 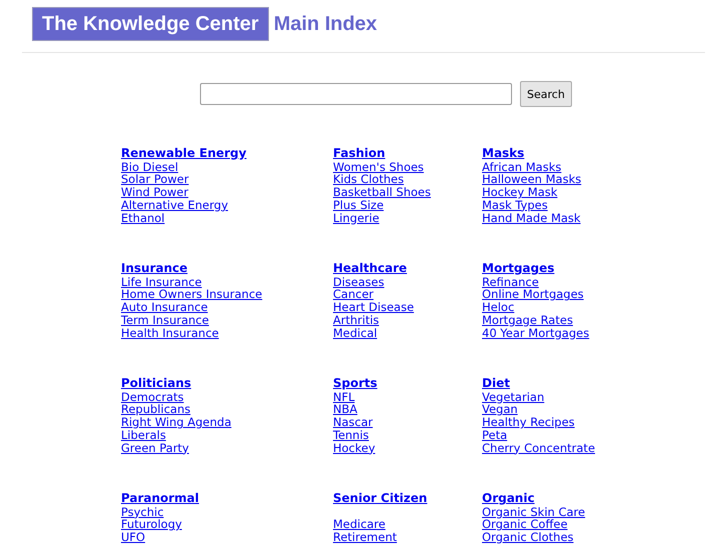 What do you see at coordinates (143, 218) in the screenshot?
I see `topic-link: Ethanol` at bounding box center [143, 218].